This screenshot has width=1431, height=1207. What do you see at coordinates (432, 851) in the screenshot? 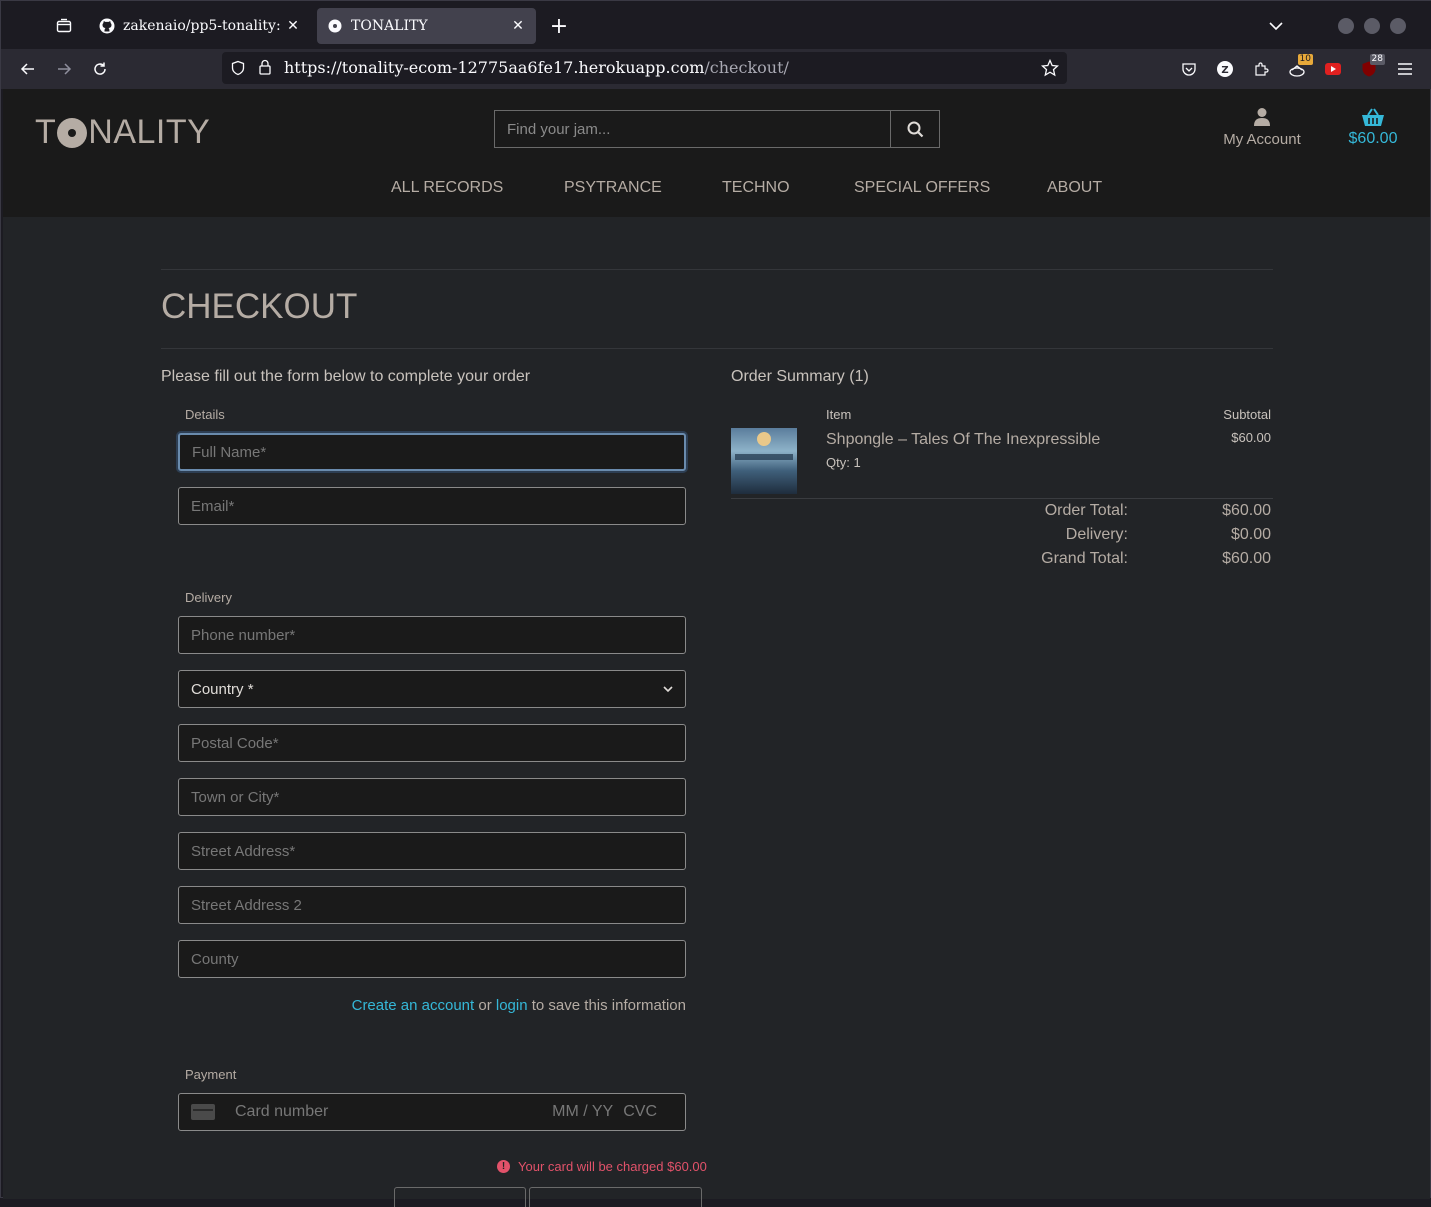
I see `street-address1-field` at bounding box center [432, 851].